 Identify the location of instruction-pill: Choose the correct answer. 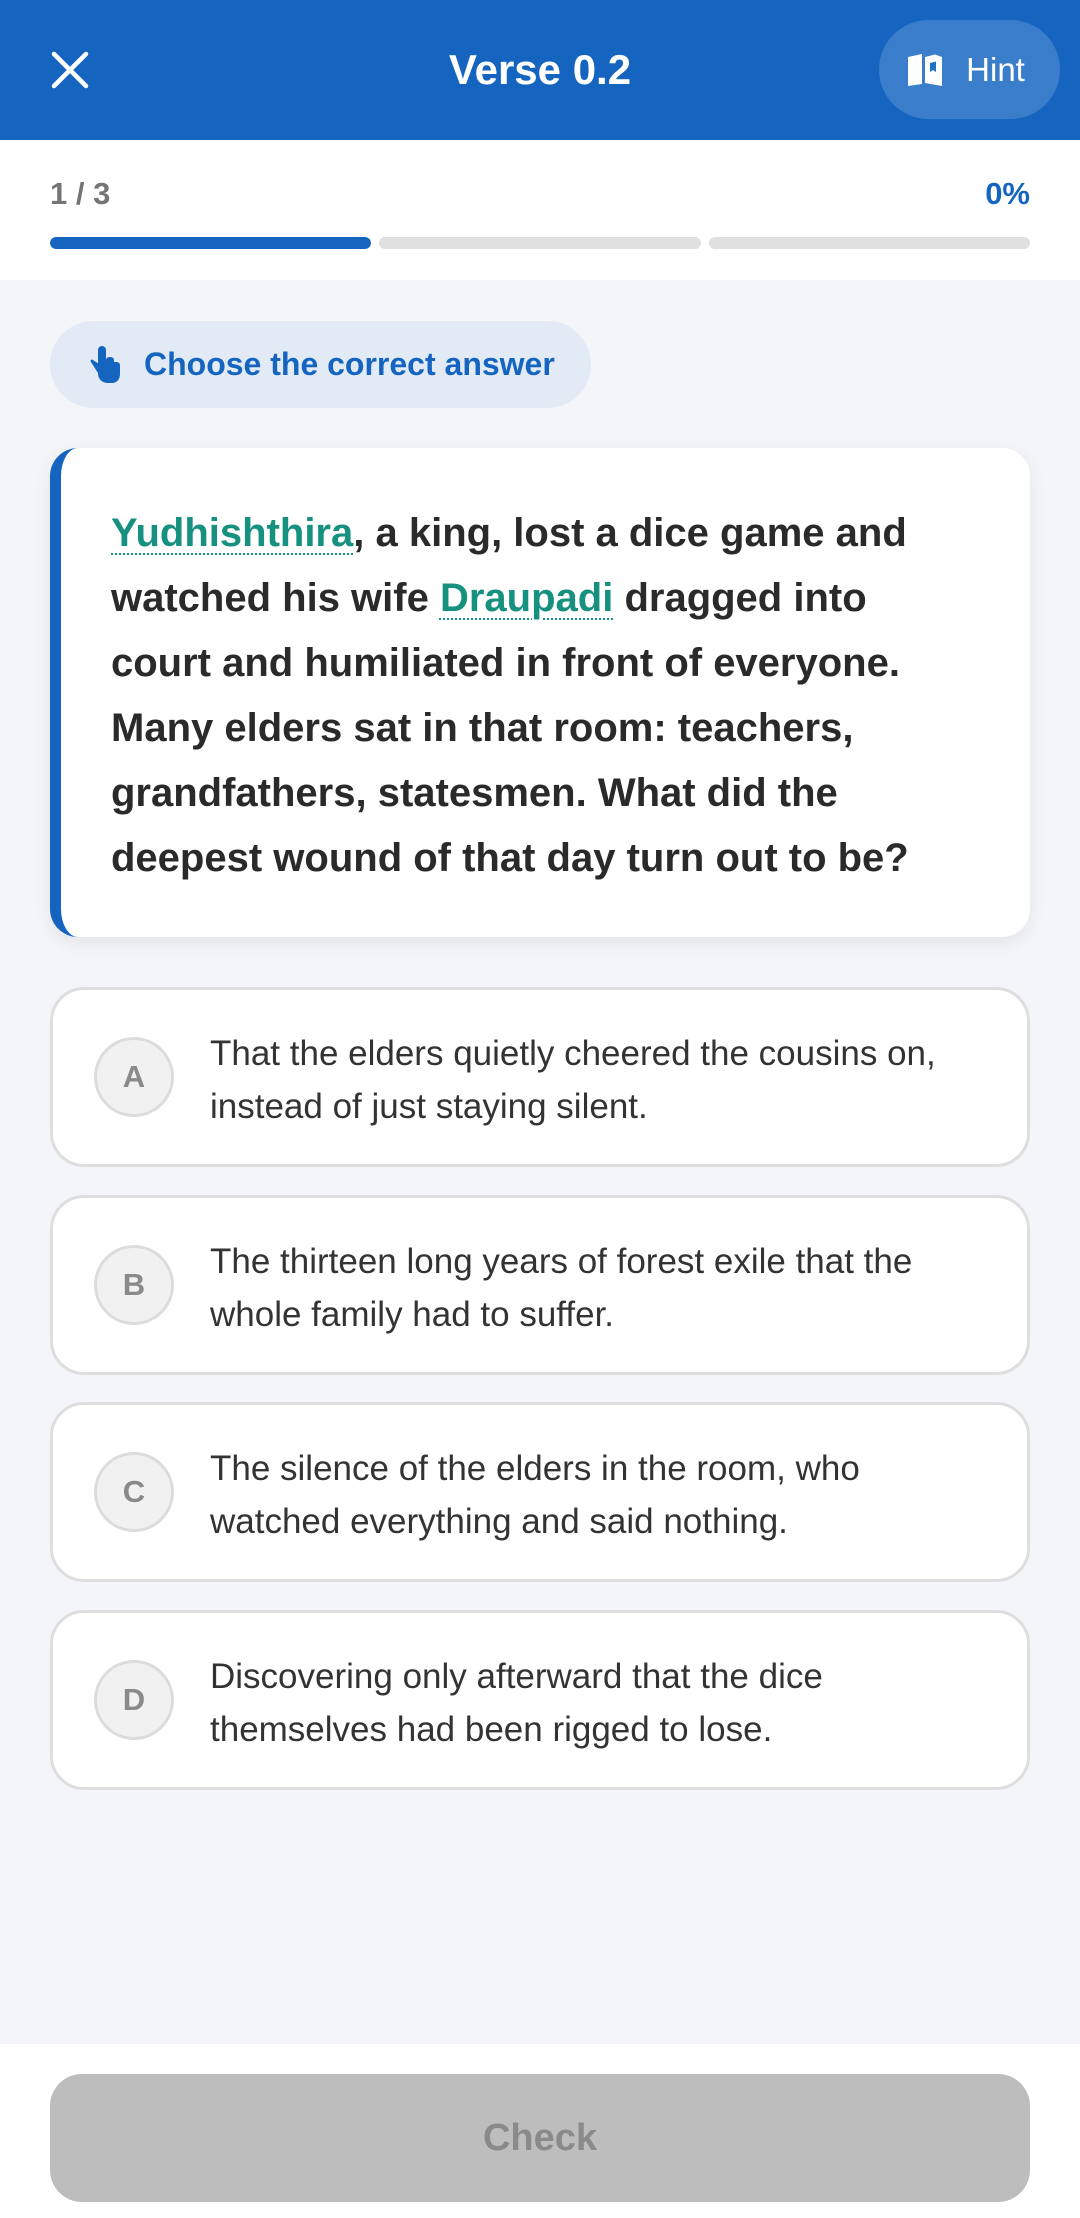
(320, 364).